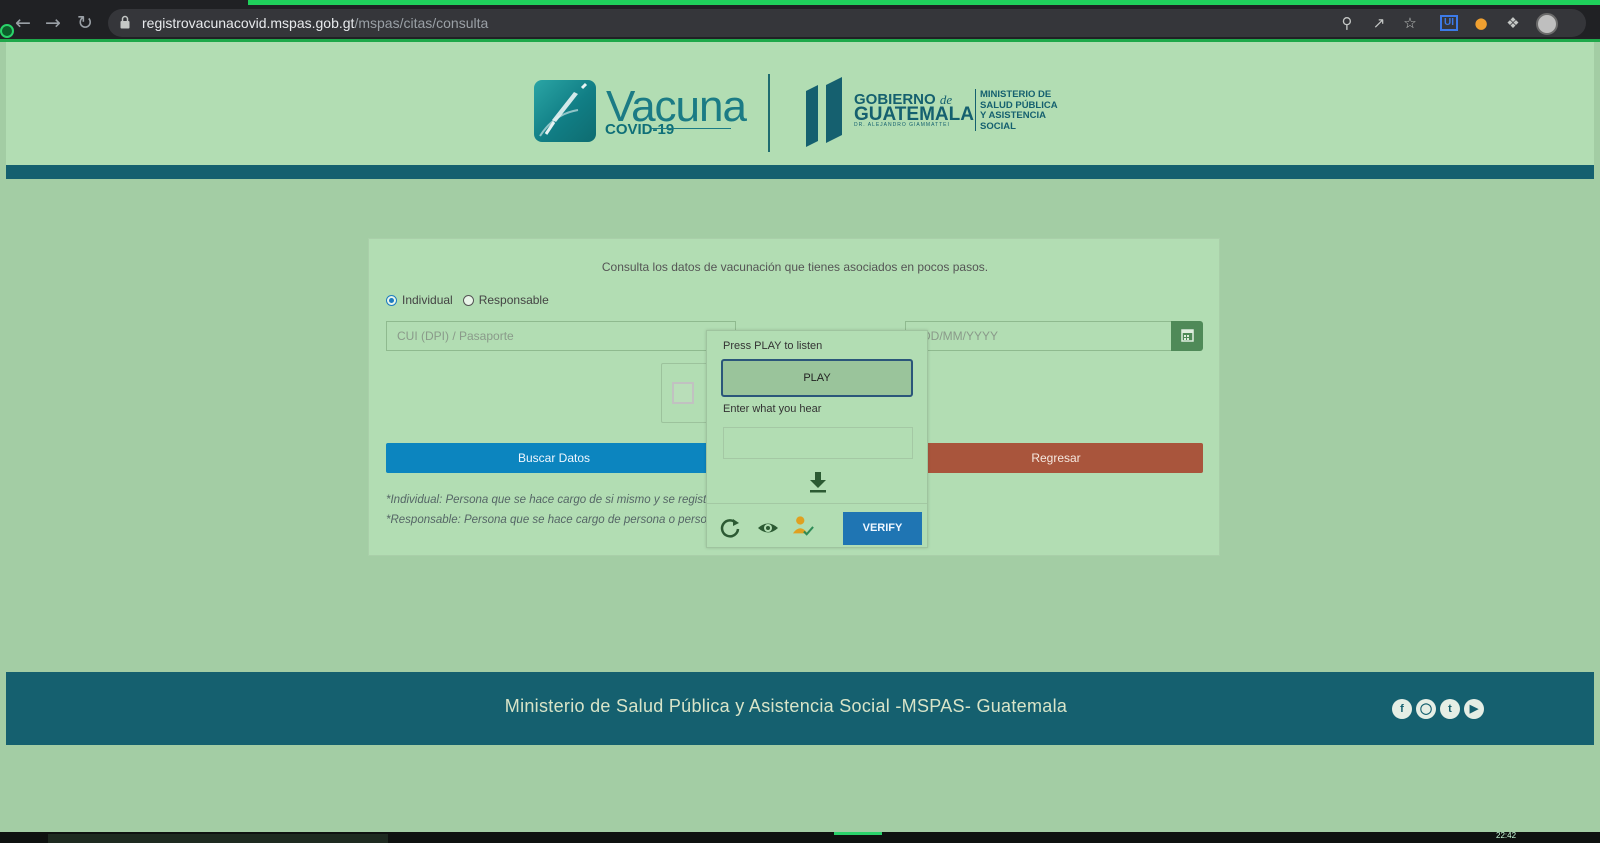 The image size is (1600, 843). What do you see at coordinates (468, 300) in the screenshot?
I see `radio-responsable` at bounding box center [468, 300].